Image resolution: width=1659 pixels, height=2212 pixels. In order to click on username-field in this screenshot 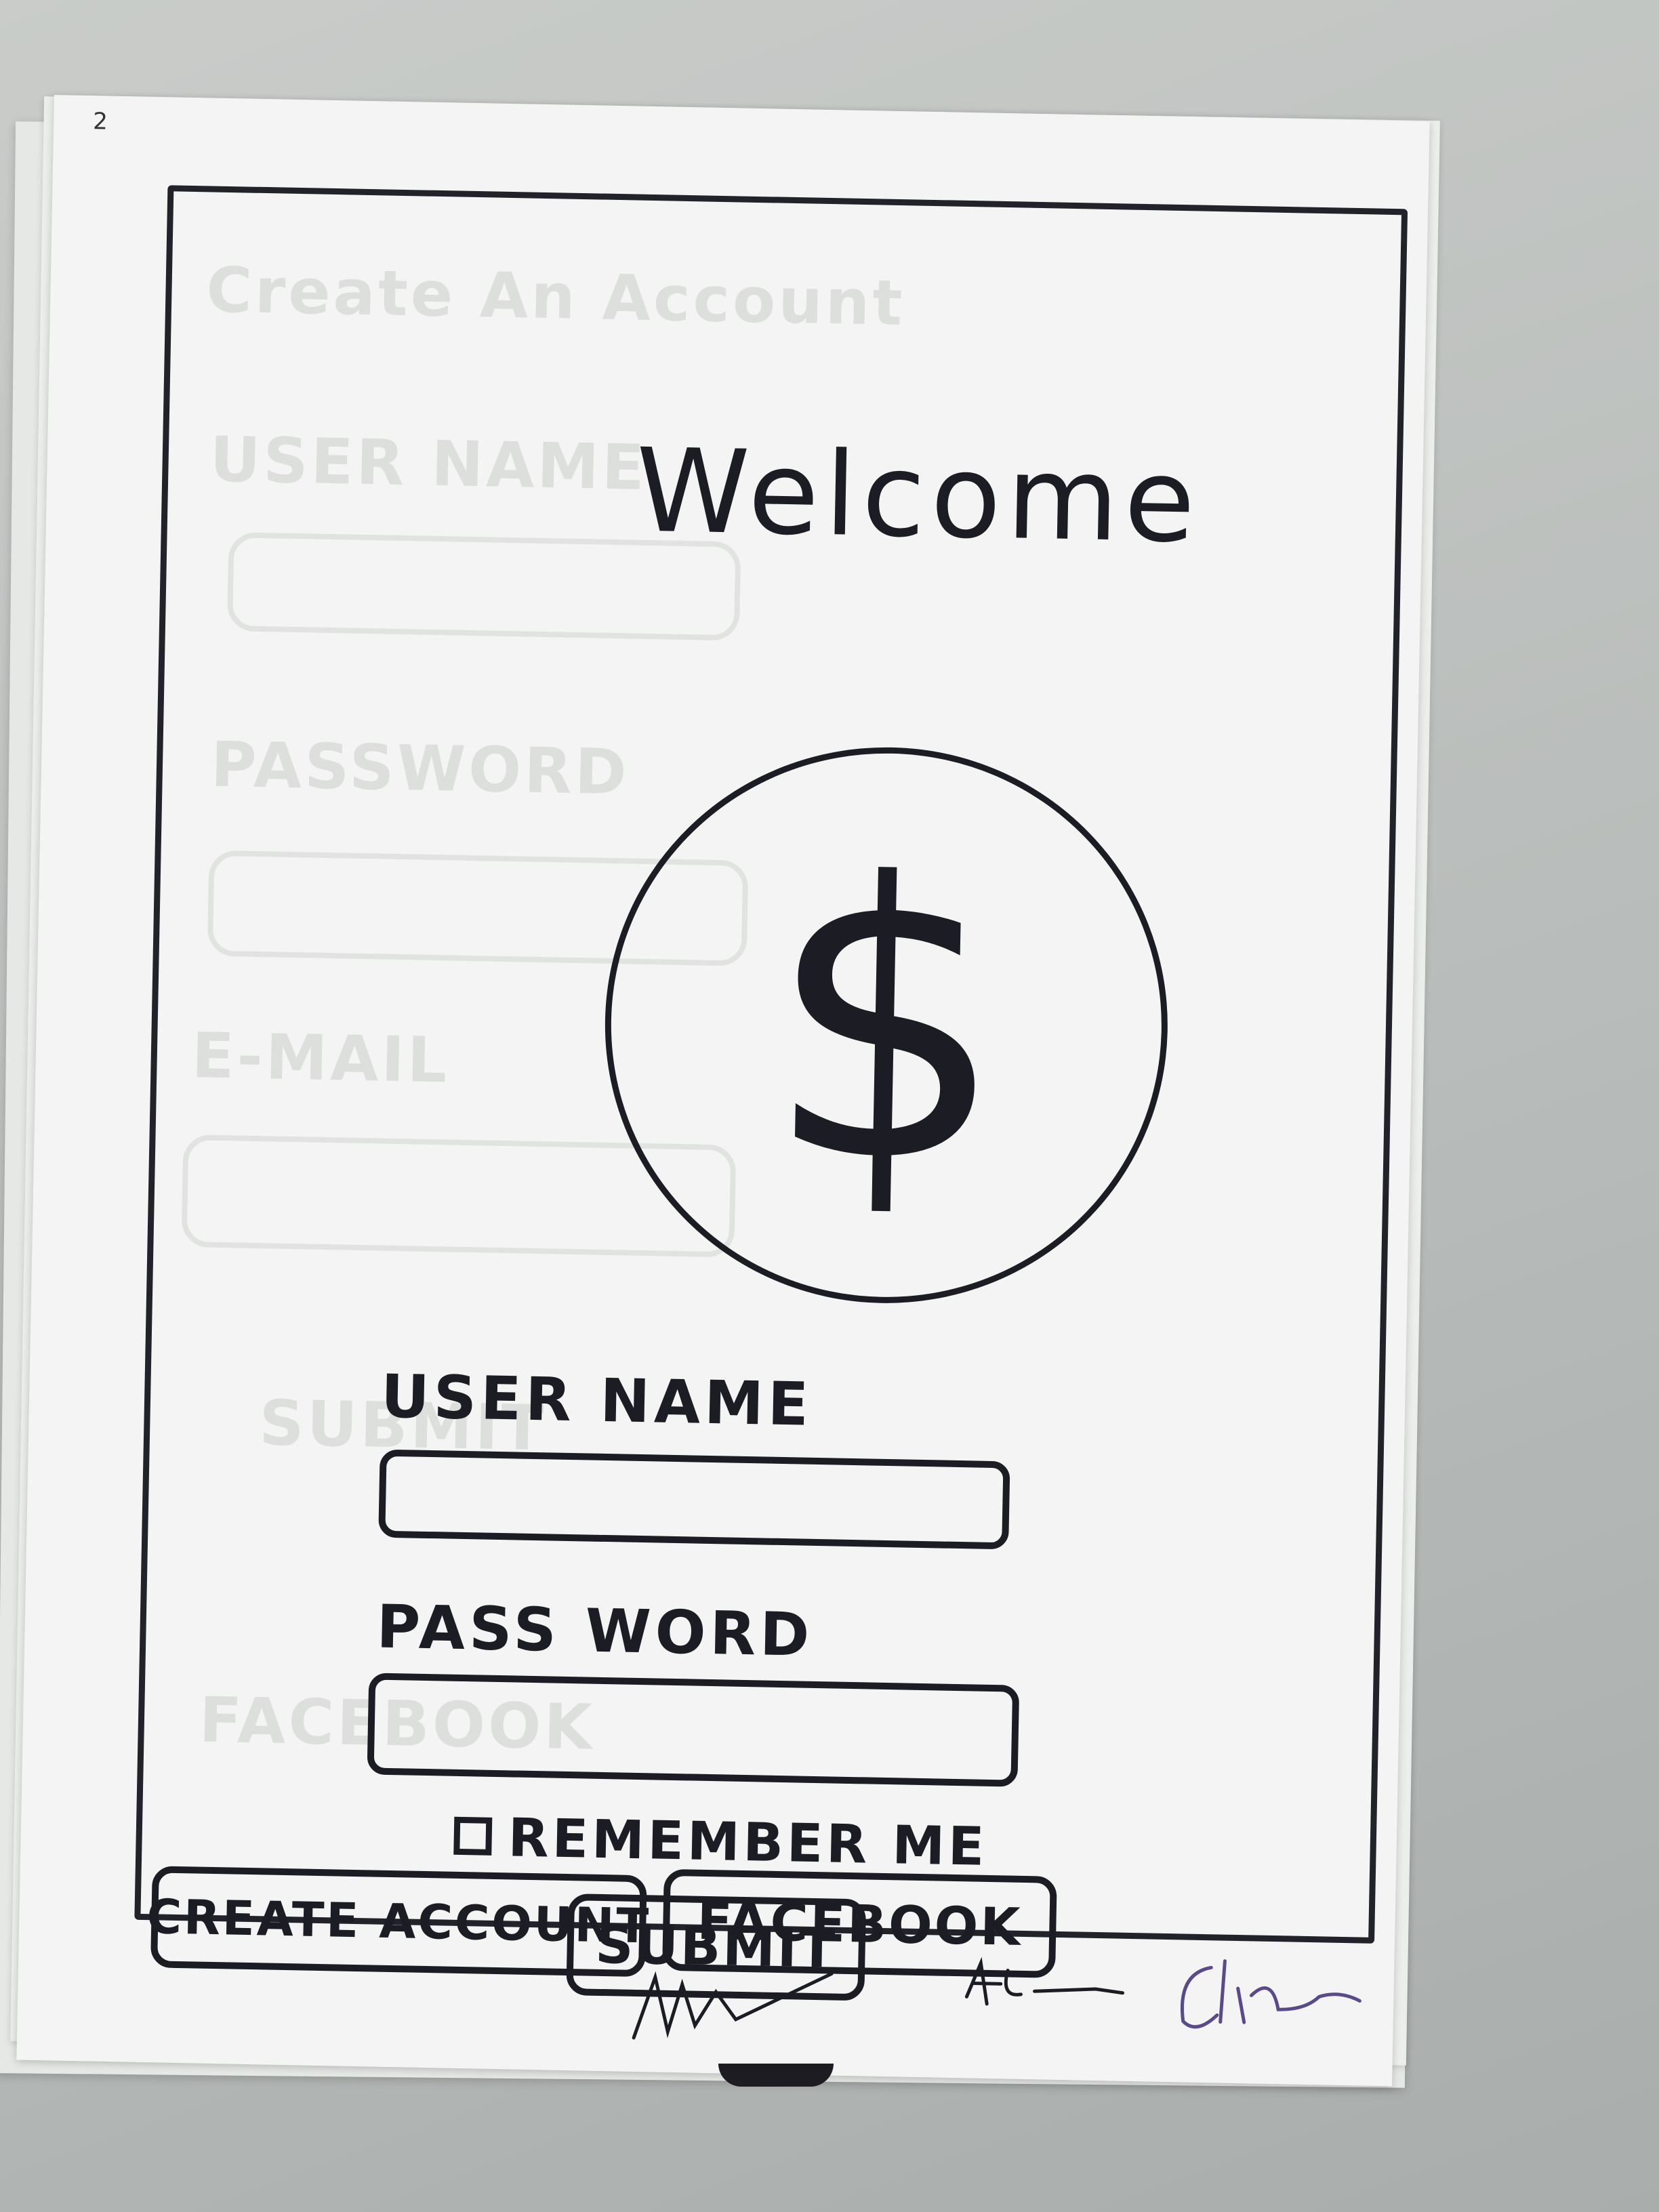, I will do `click(694, 1500)`.